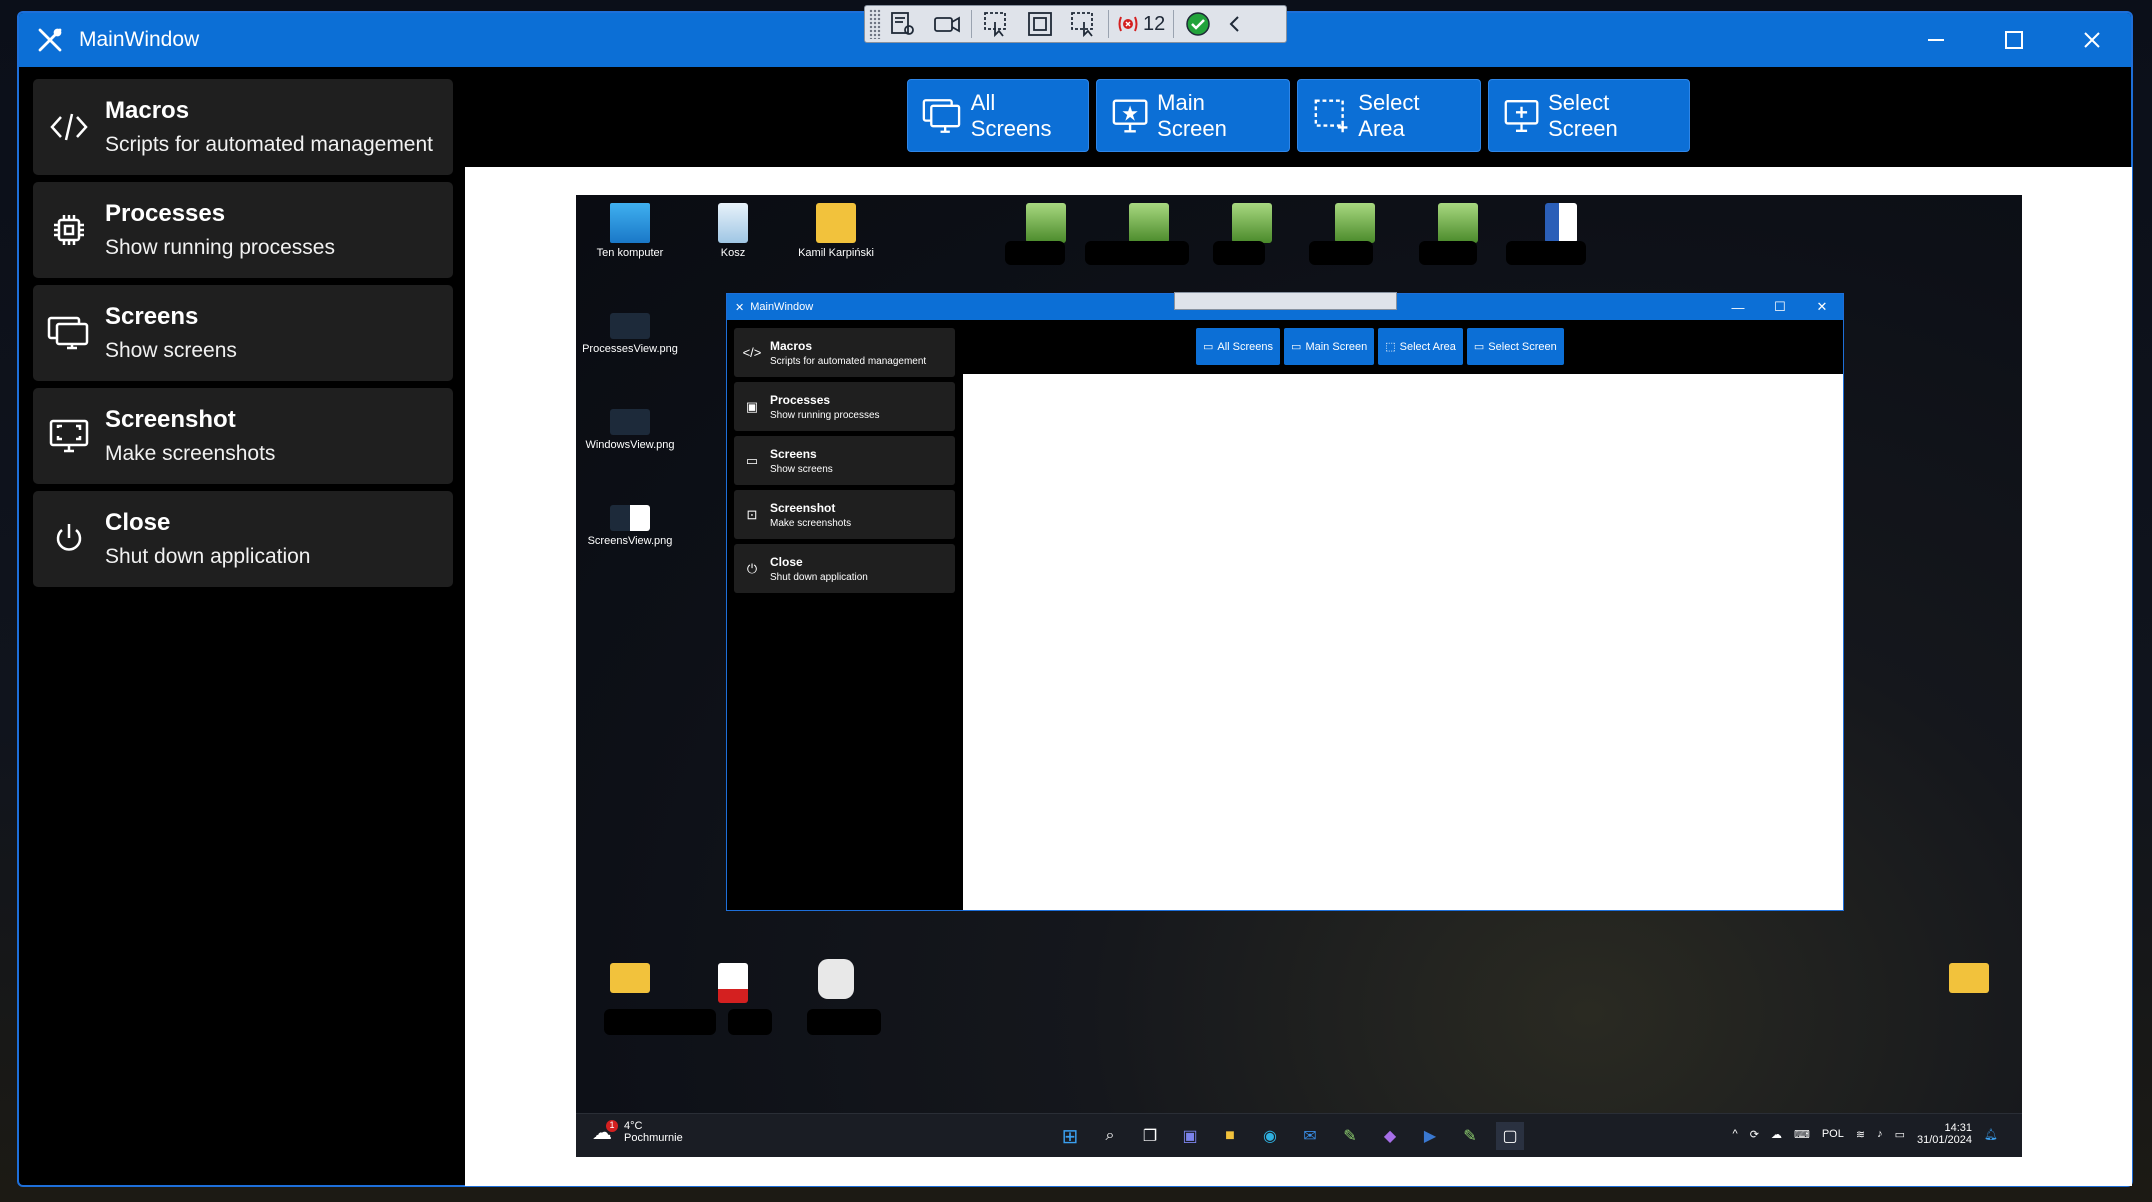 This screenshot has height=1202, width=2152. I want to click on desktop-icon-recycle-bin: Kosz, so click(733, 231).